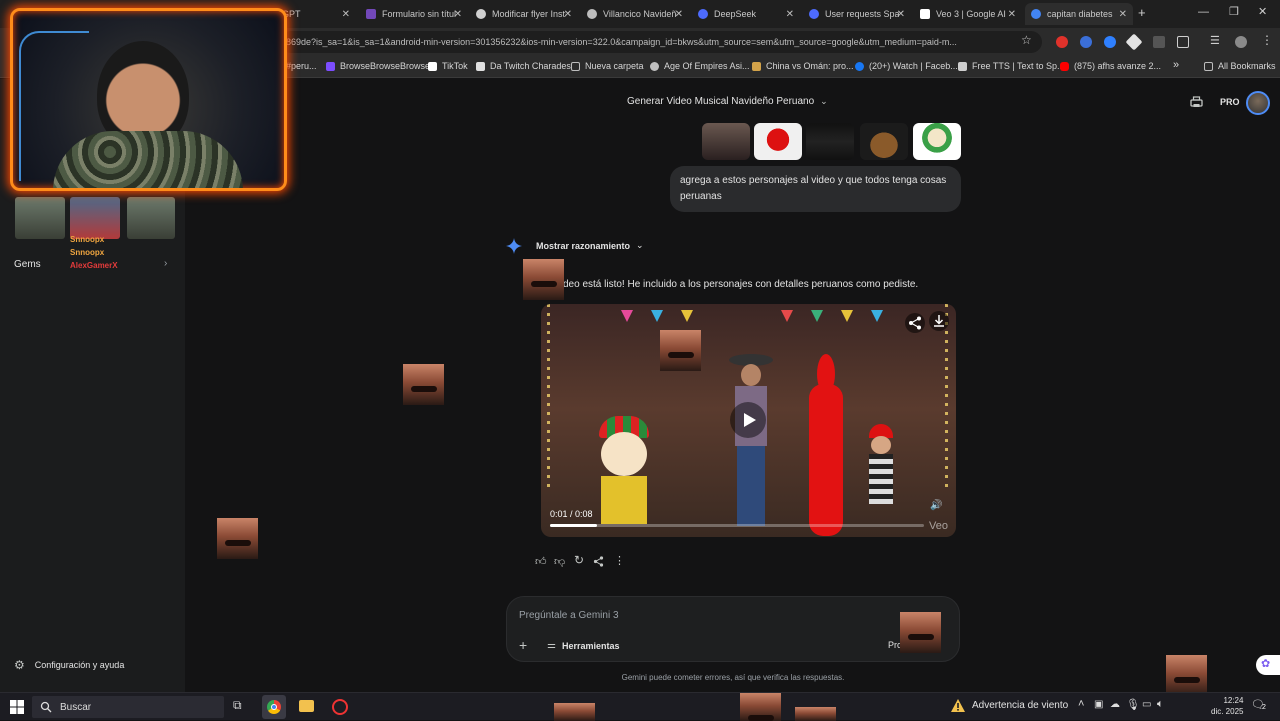 This screenshot has height=721, width=1280. I want to click on thumbs-down-icon: 👎︎, so click(559, 561).